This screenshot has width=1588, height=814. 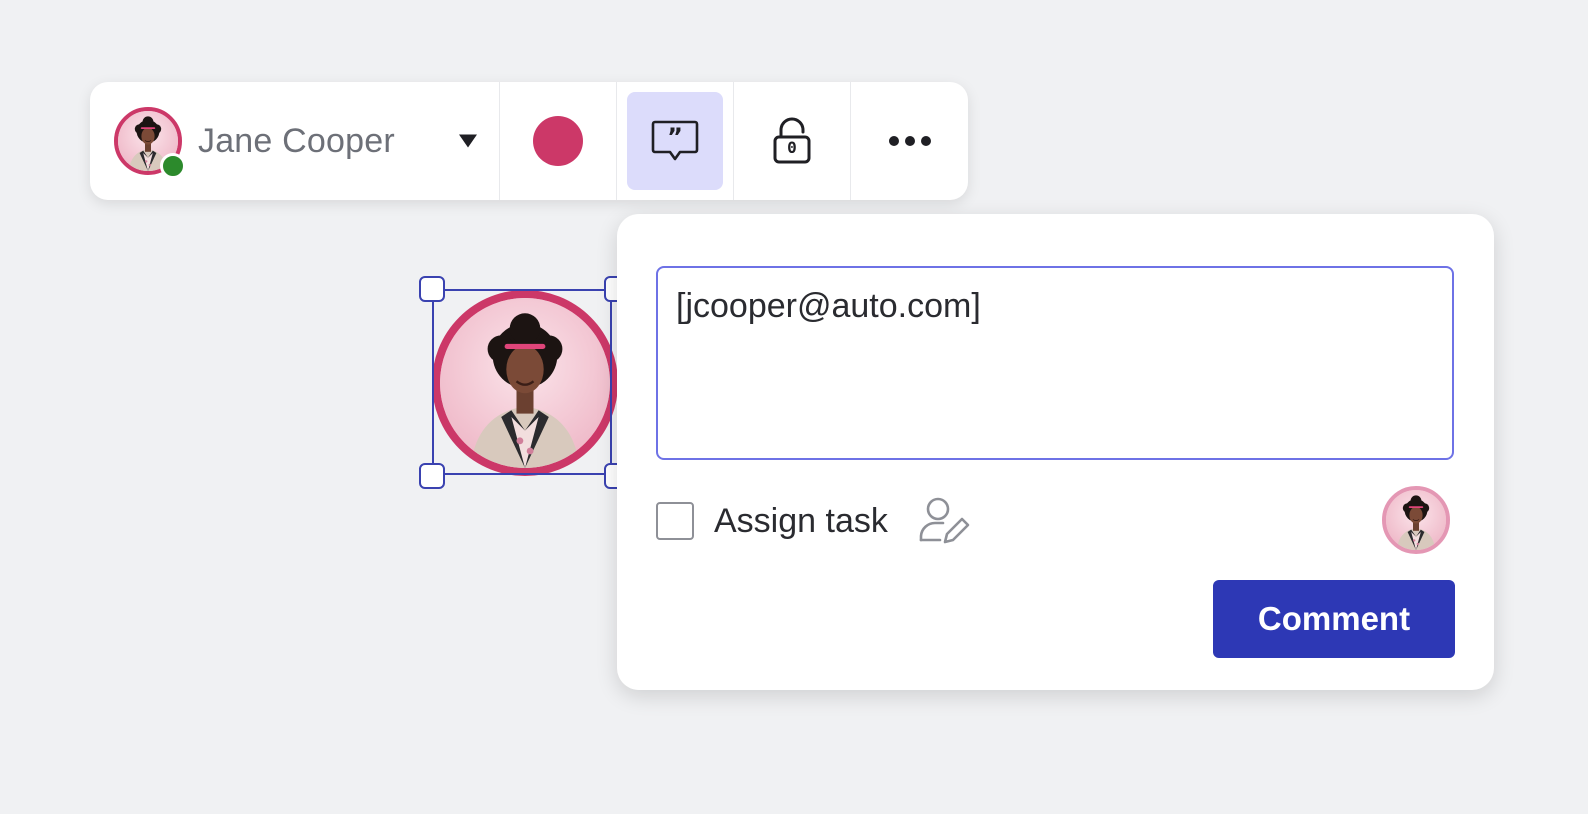 What do you see at coordinates (468, 141) in the screenshot?
I see `caret-down-icon` at bounding box center [468, 141].